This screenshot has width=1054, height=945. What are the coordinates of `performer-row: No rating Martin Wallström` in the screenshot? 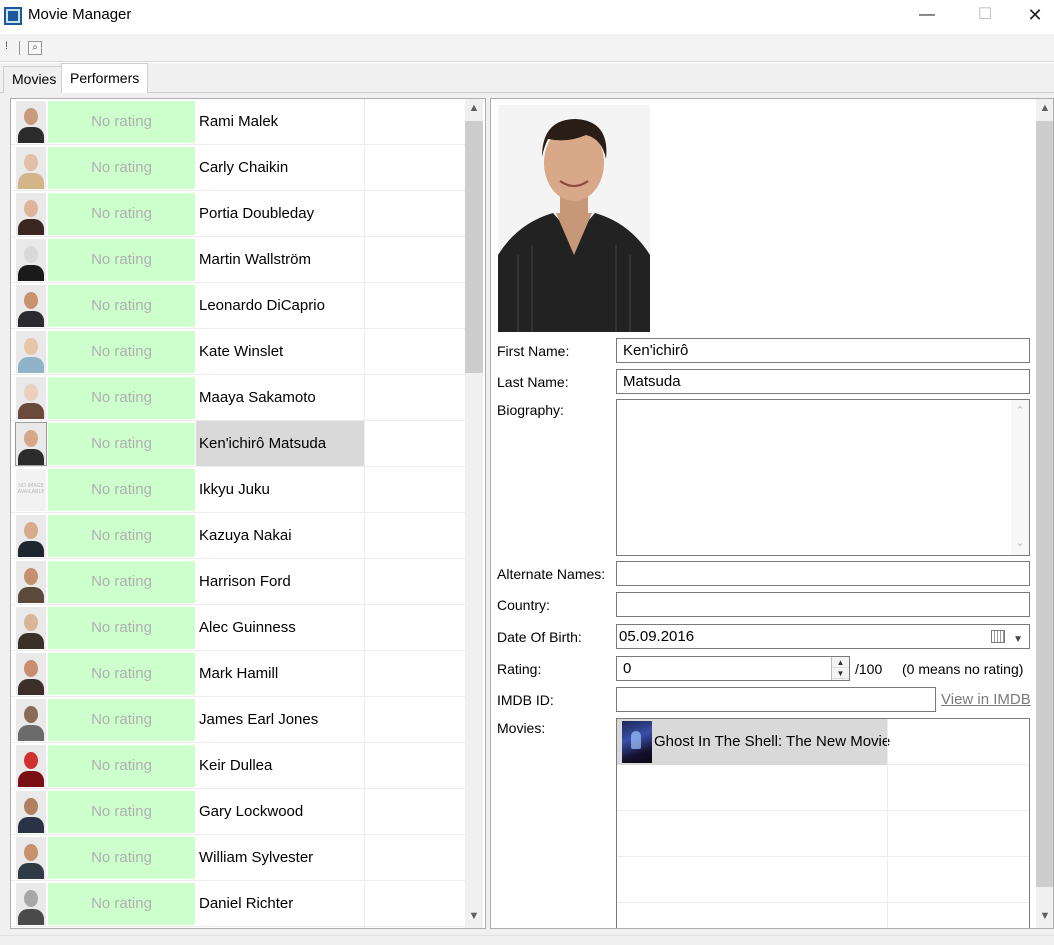 It's located at (238, 260).